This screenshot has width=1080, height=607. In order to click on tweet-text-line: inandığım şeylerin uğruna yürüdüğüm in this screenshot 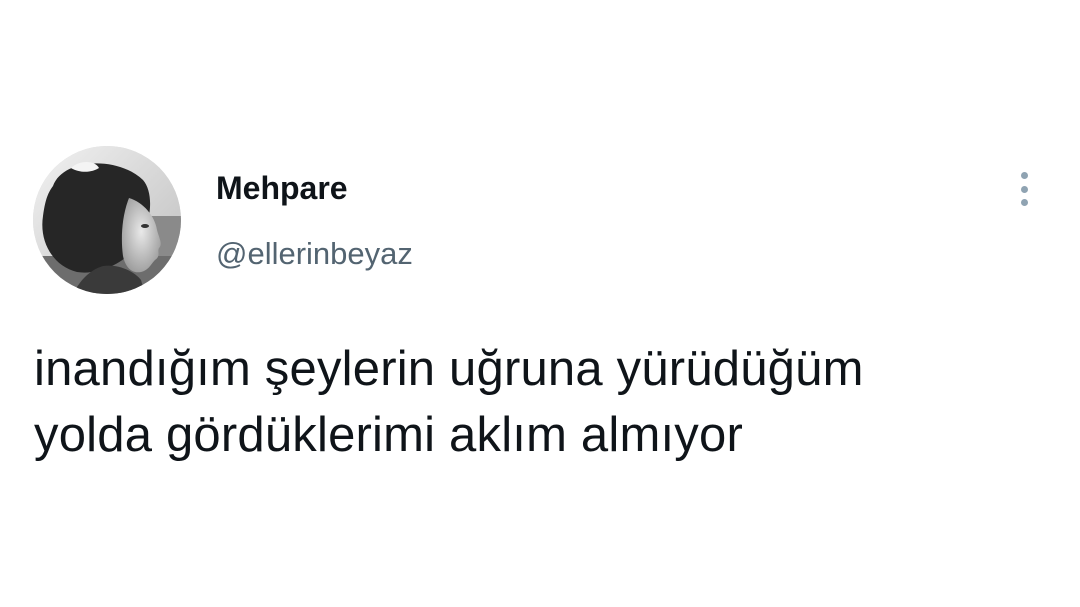, I will do `click(449, 369)`.